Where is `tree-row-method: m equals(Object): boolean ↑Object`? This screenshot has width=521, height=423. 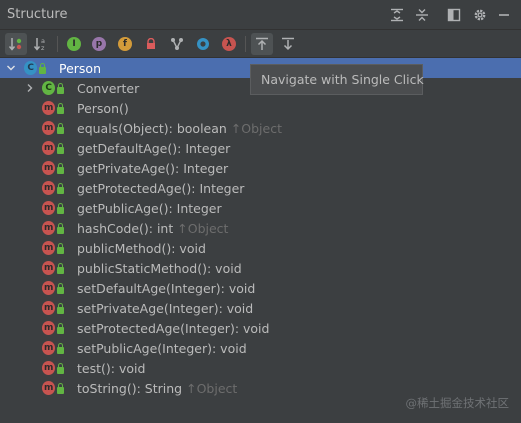
tree-row-method: m equals(Object): boolean ↑Object is located at coordinates (260, 128).